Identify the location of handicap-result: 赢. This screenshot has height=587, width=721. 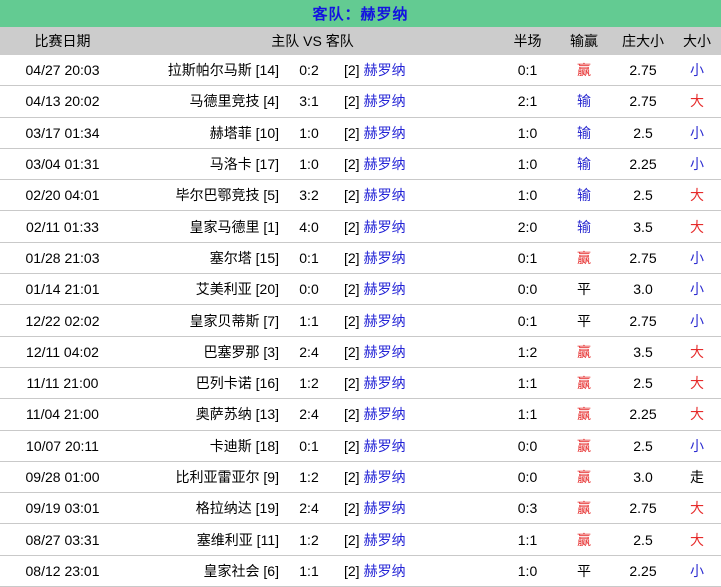
(584, 445).